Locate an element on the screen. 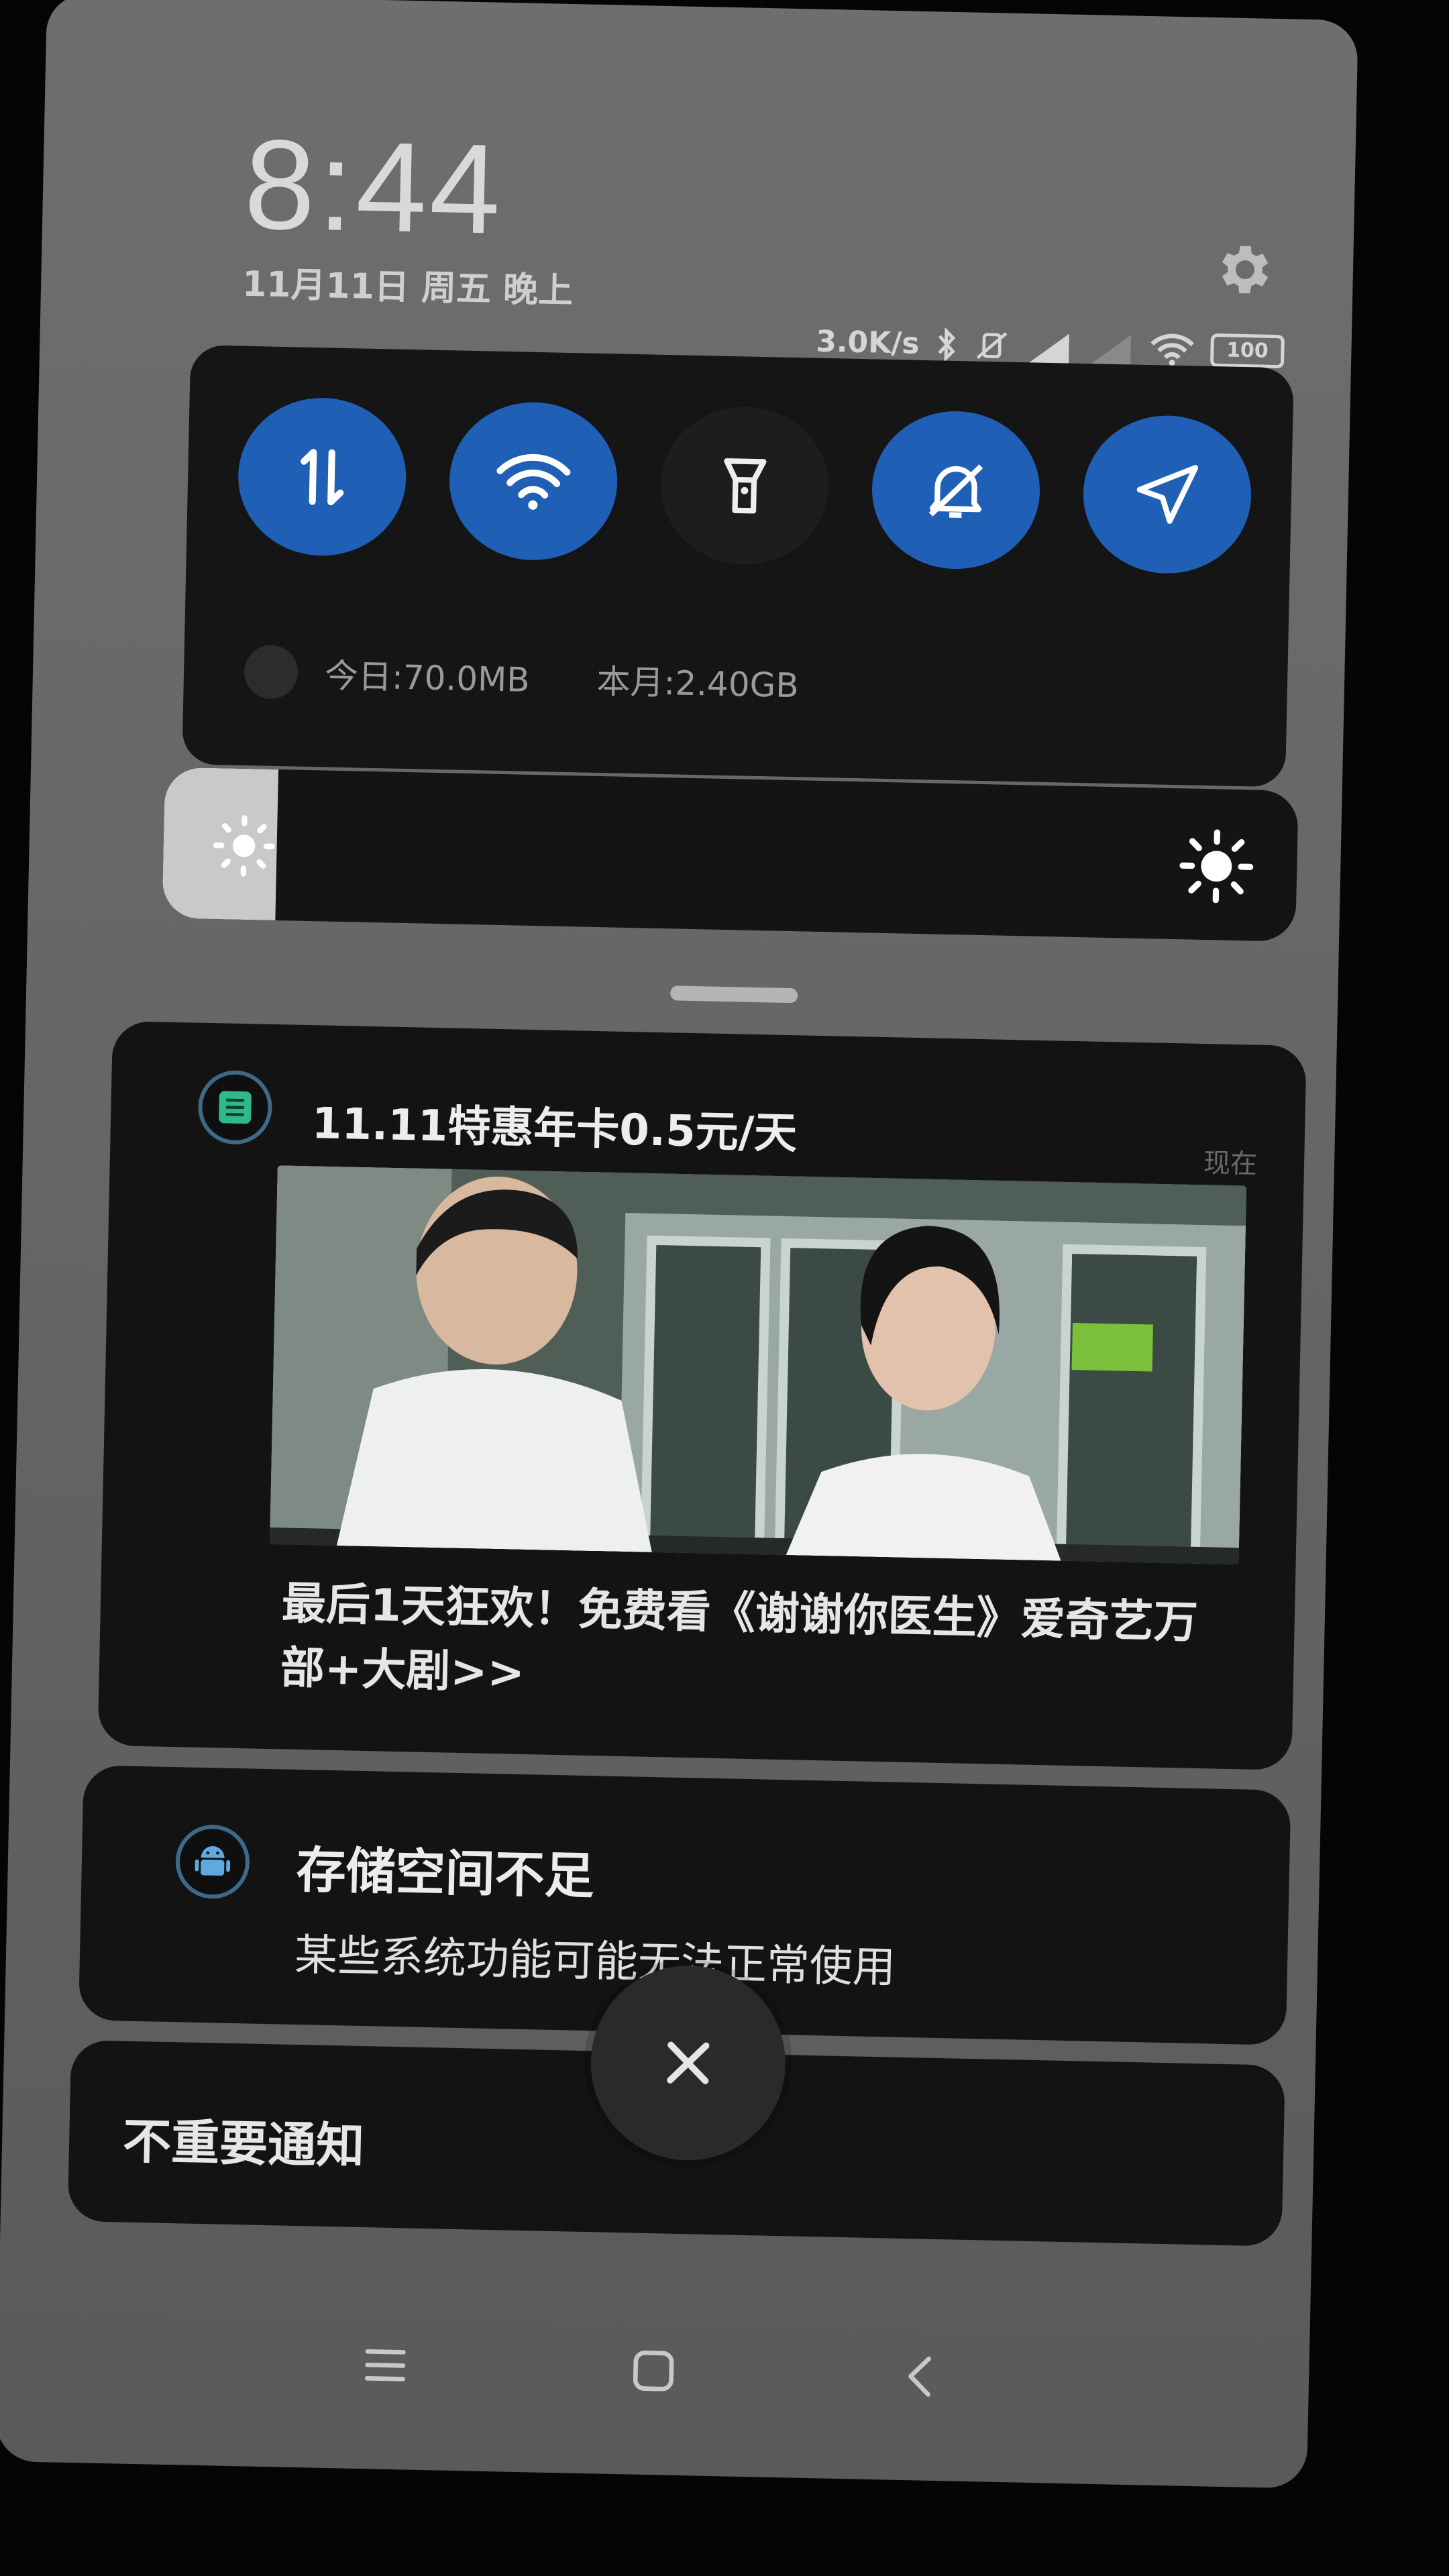  data-month: 本月:2.40GB is located at coordinates (698, 683).